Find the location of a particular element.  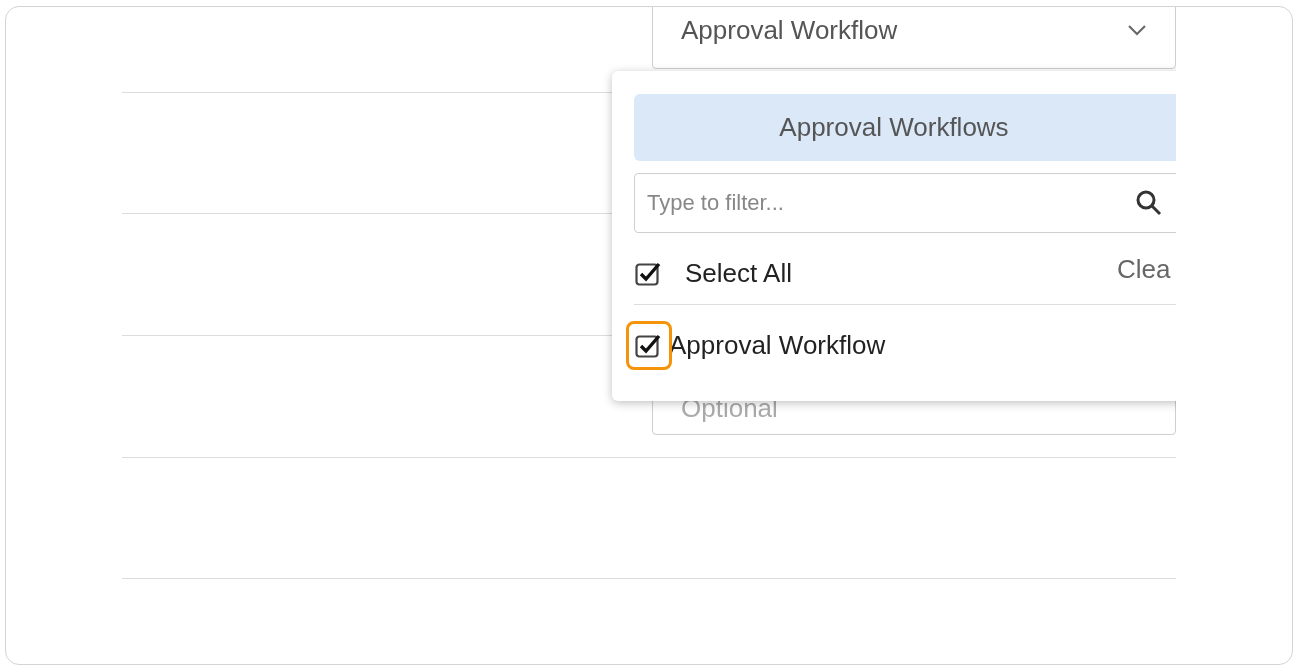

dropdown-field: Approval Workflow is located at coordinates (914, 38).